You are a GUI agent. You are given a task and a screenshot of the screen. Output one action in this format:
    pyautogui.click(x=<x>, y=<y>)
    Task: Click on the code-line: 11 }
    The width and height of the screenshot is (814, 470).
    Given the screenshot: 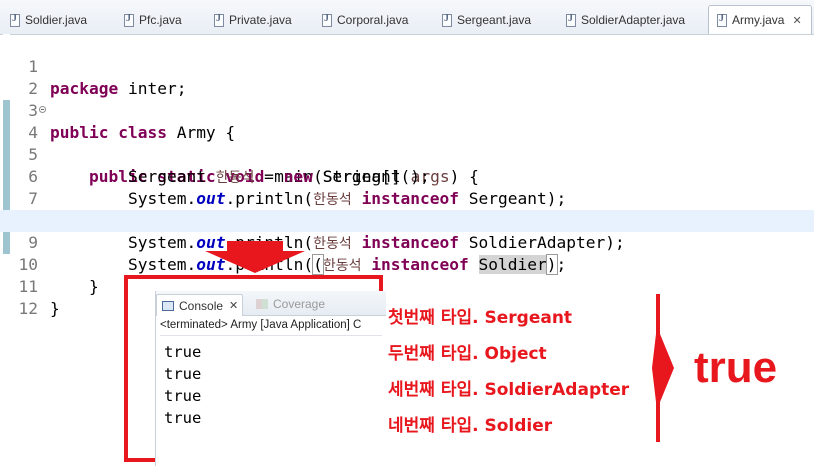 What is the action you would take?
    pyautogui.click(x=407, y=286)
    